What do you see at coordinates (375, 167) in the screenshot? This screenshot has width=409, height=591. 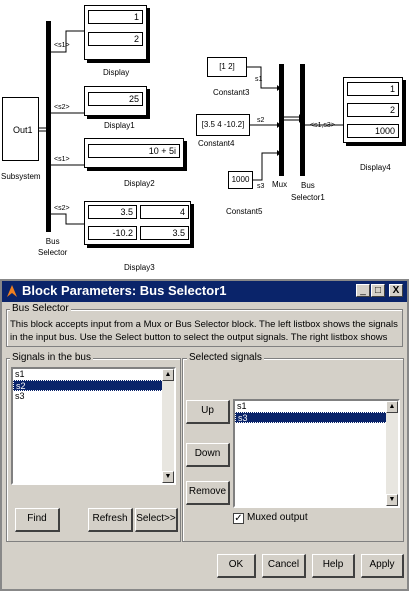 I see `display4-label: Display4` at bounding box center [375, 167].